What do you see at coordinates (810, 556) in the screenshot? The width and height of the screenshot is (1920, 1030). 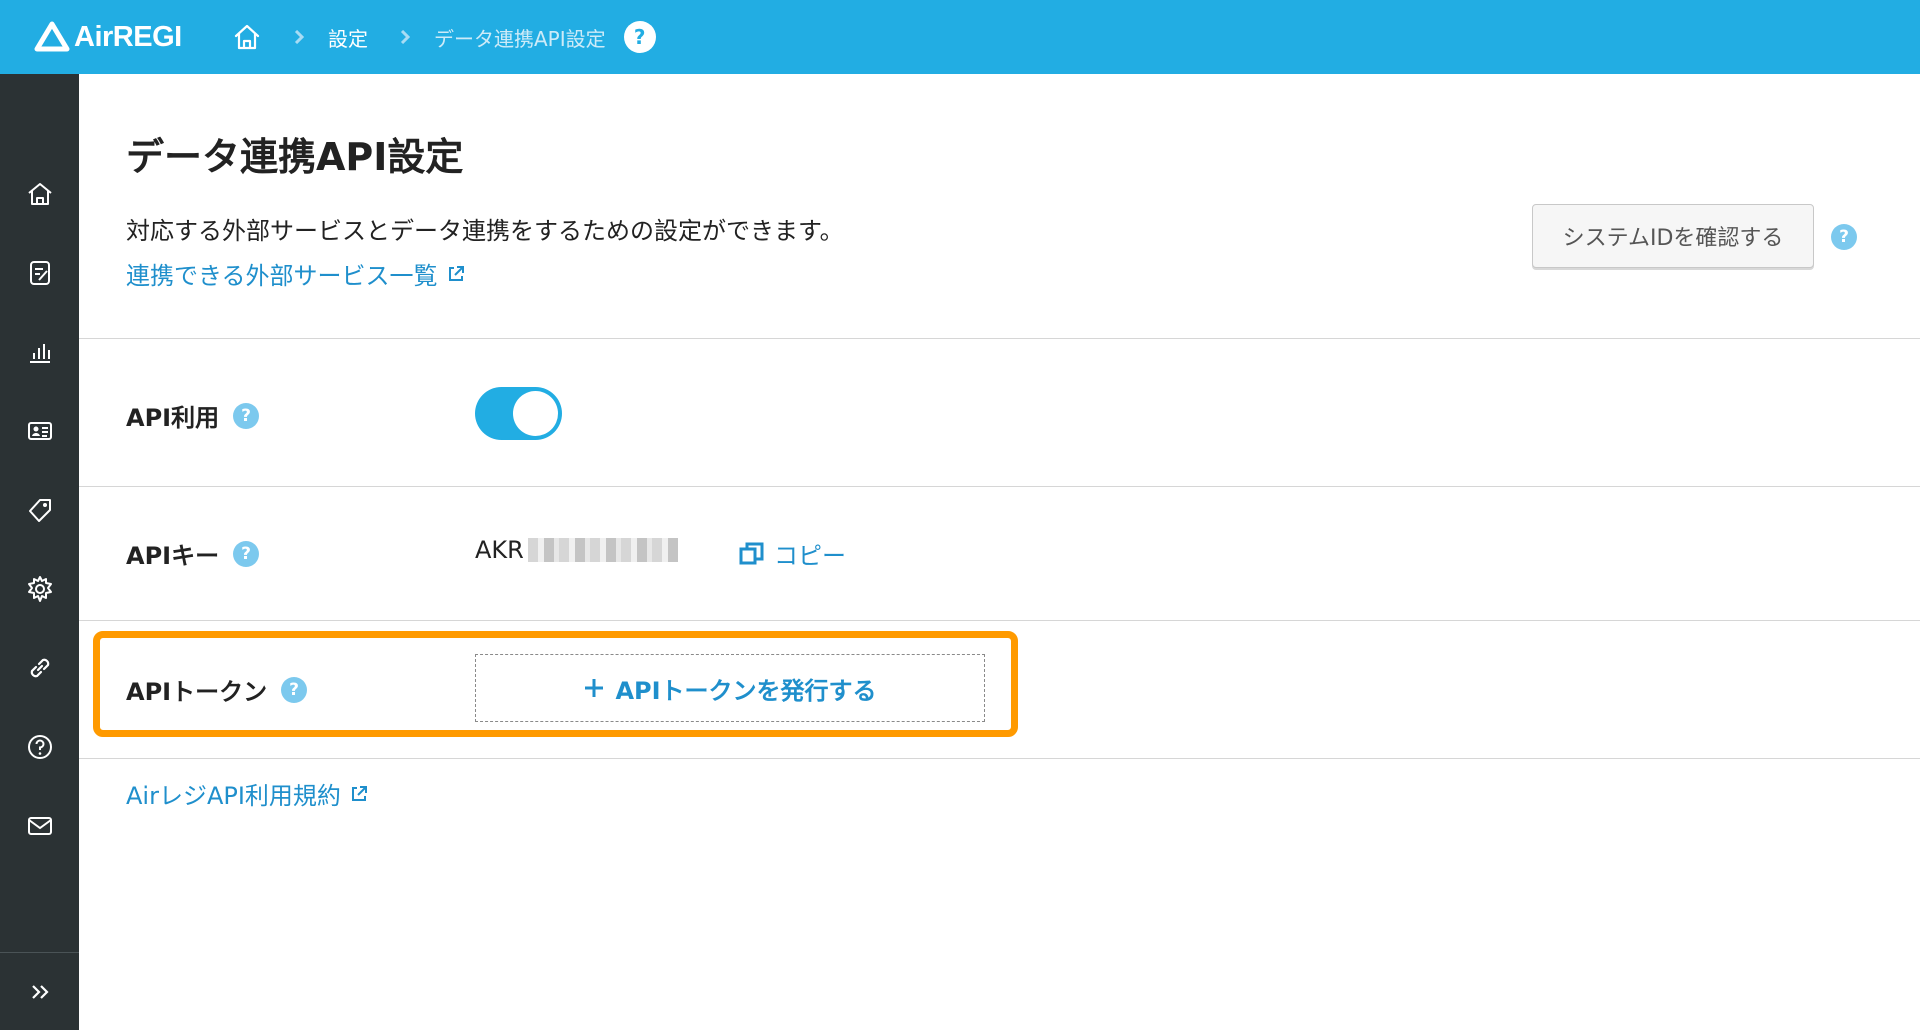 I see `copy-label: コピー` at bounding box center [810, 556].